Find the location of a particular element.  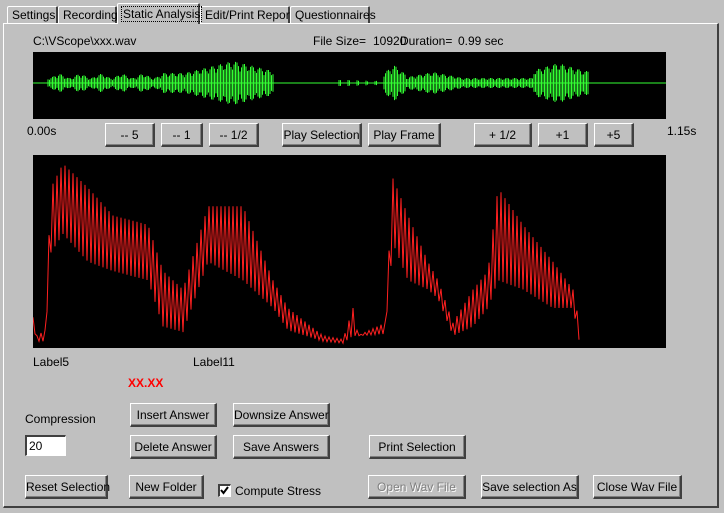

compute-stress-checkbox is located at coordinates (224, 490).